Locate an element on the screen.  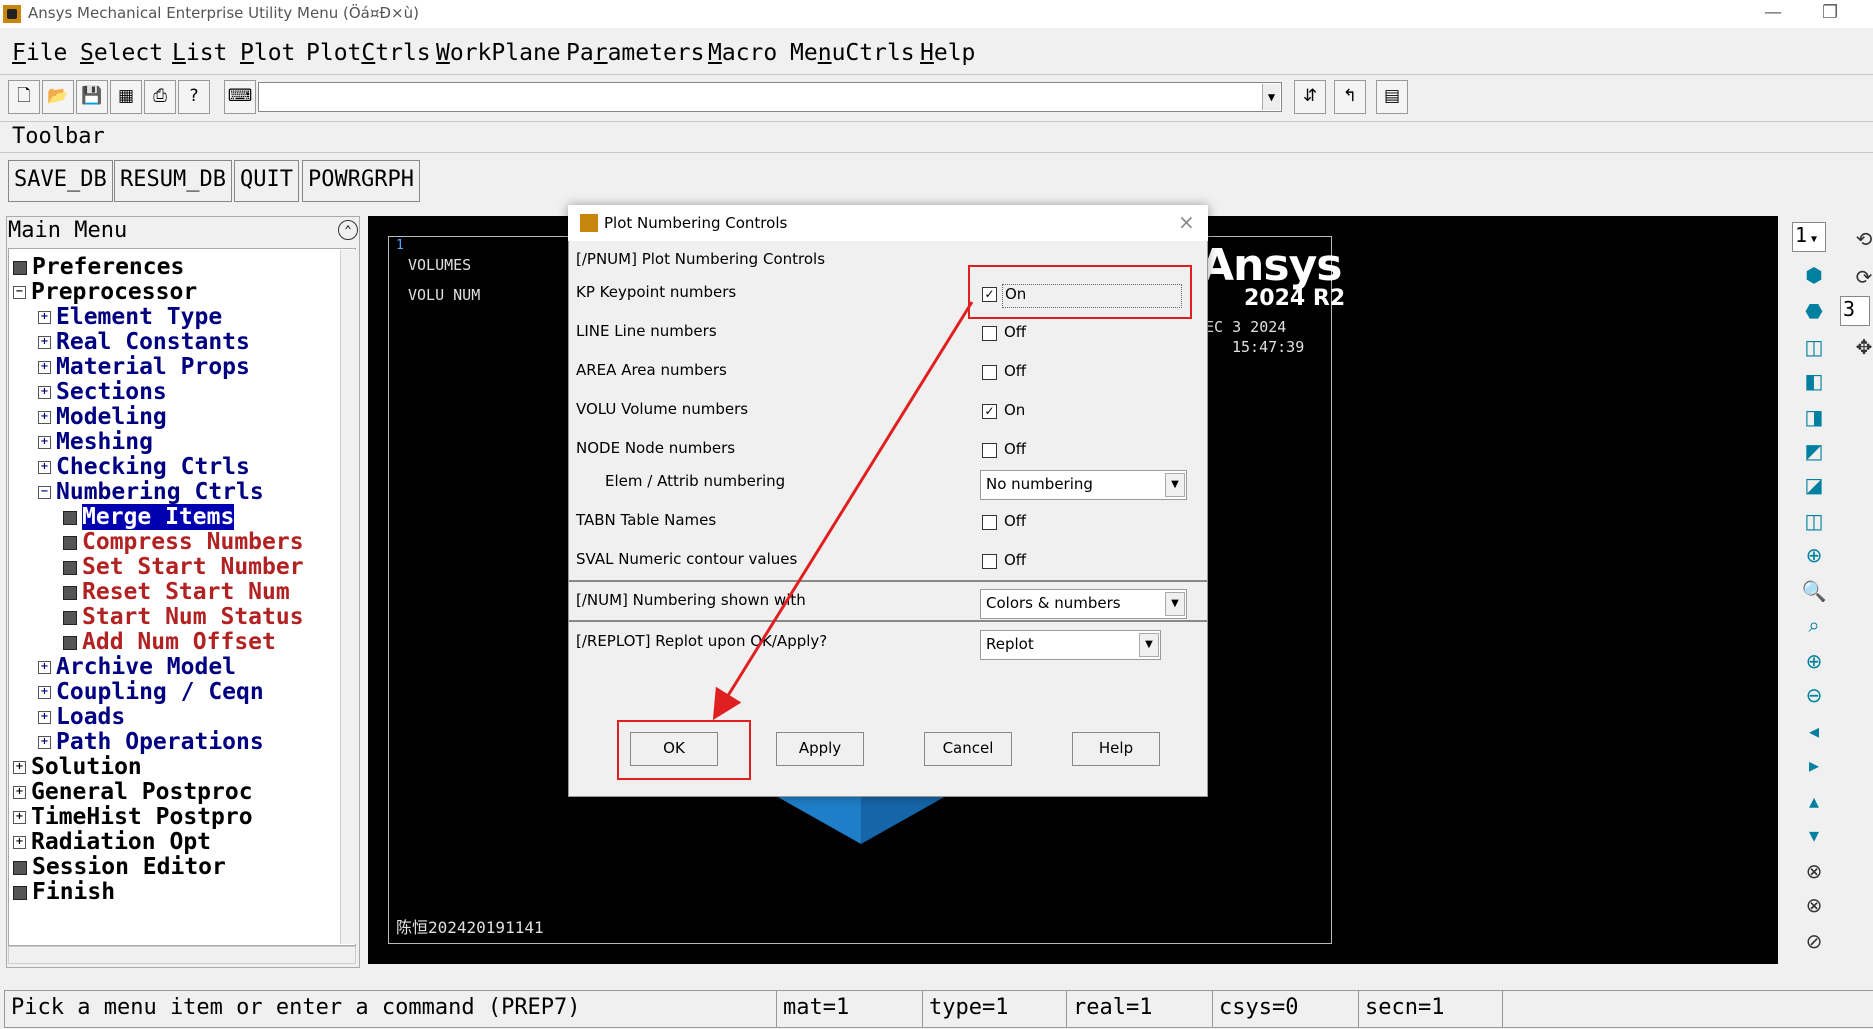
pan-icon: ✥ is located at coordinates (1859, 347).